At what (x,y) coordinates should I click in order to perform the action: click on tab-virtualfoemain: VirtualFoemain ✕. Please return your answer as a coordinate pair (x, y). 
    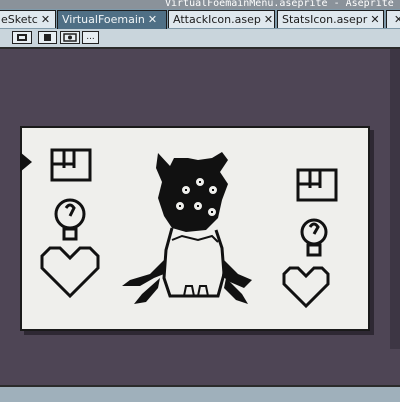
    Looking at the image, I should click on (112, 19).